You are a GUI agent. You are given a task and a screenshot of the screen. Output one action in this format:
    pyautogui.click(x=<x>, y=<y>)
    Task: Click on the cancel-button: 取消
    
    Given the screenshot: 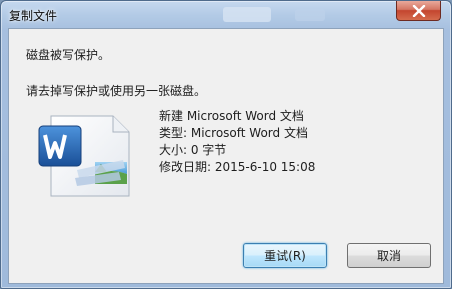 What is the action you would take?
    pyautogui.click(x=389, y=255)
    